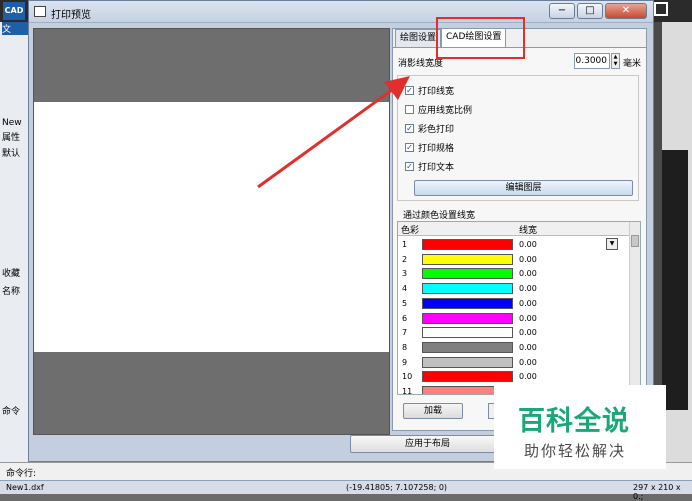 The height and width of the screenshot is (501, 692). I want to click on watermark-subtitle: 助你轻松解决, so click(575, 451).